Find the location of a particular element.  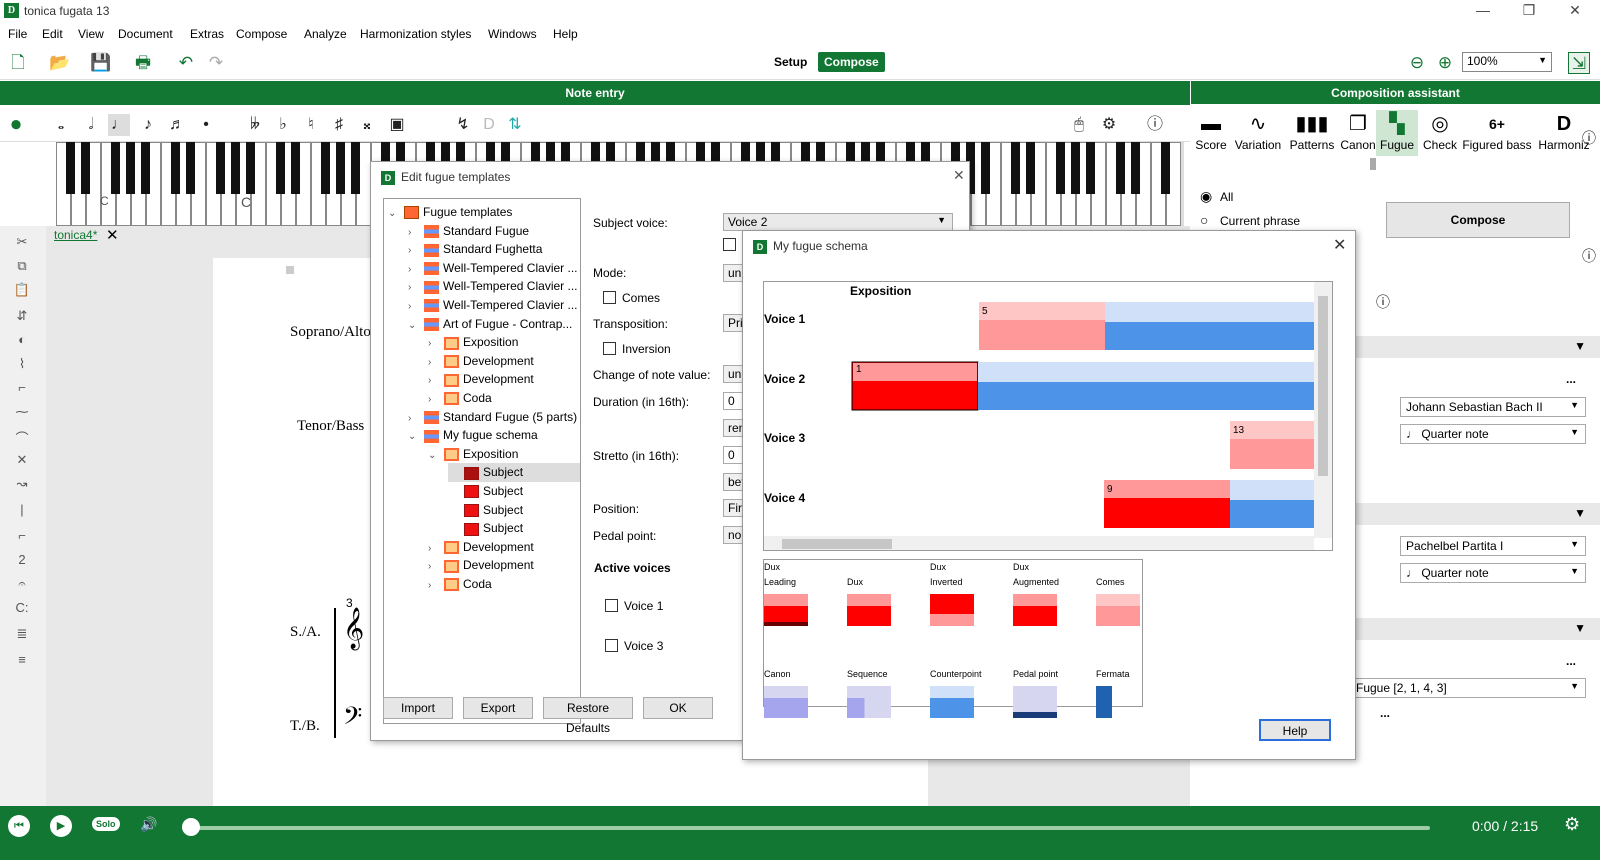

progress-track is located at coordinates (810, 828).